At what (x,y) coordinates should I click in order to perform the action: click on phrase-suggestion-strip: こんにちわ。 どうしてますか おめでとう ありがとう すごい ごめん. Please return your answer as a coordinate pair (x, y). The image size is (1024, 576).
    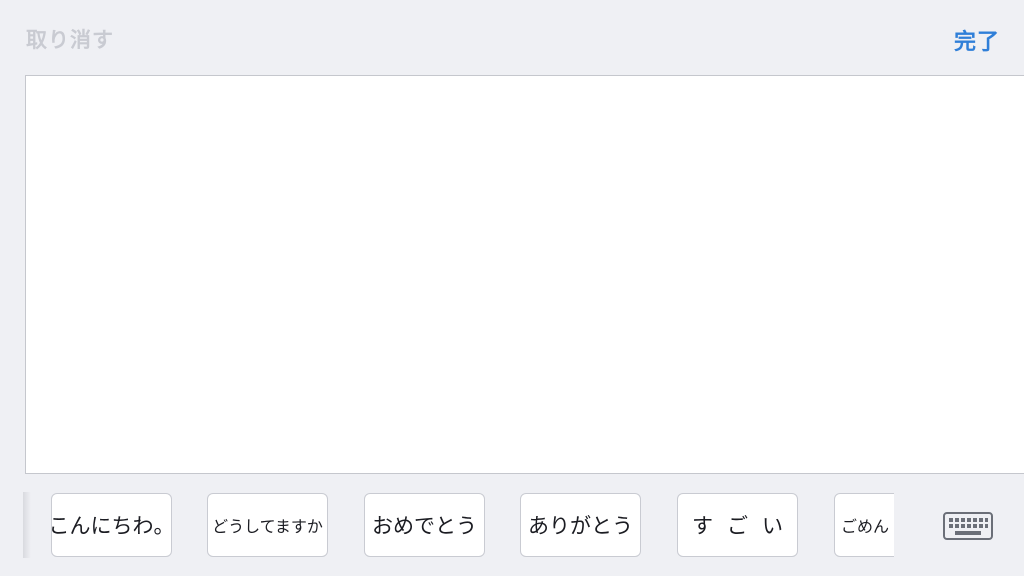
    Looking at the image, I should click on (462, 526).